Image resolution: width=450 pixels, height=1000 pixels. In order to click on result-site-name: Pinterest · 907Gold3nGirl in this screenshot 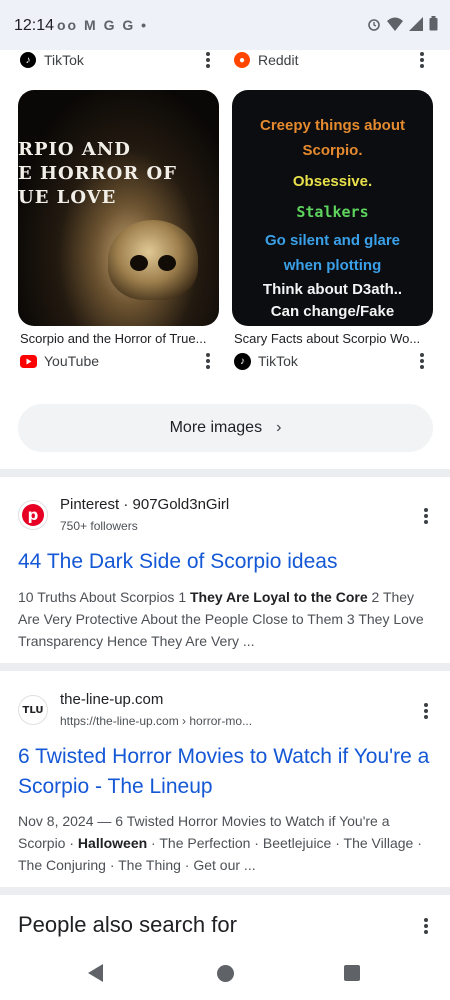, I will do `click(144, 504)`.